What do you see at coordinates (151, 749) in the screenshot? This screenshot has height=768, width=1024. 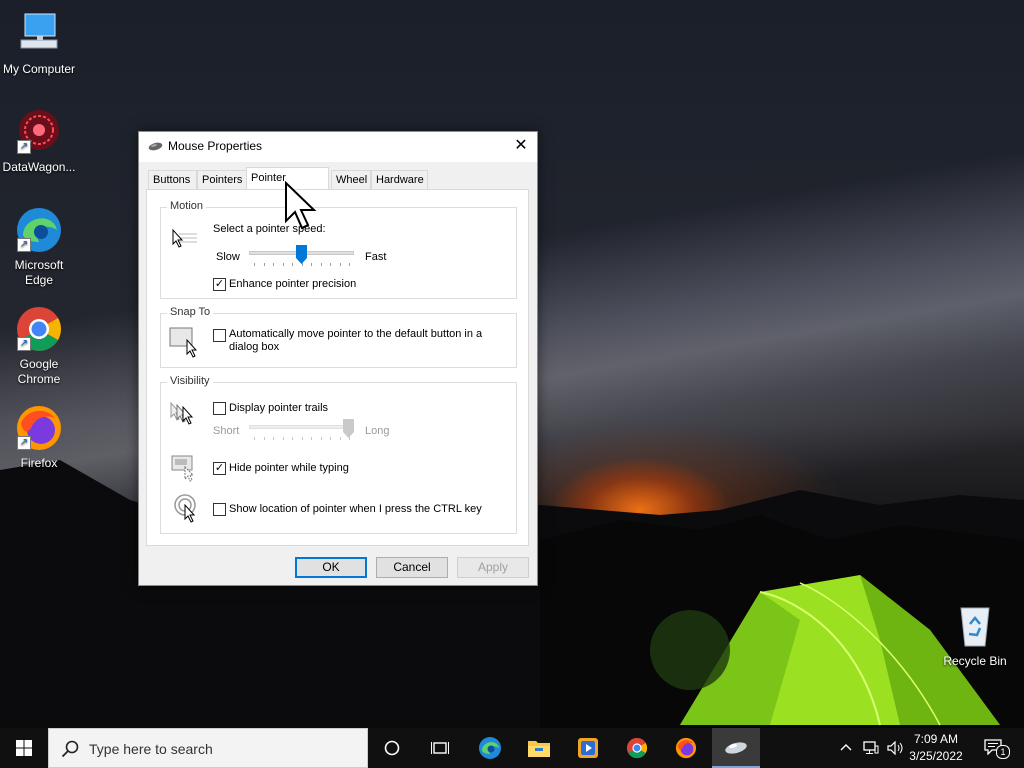 I see `search-placeholder: Type here to search` at bounding box center [151, 749].